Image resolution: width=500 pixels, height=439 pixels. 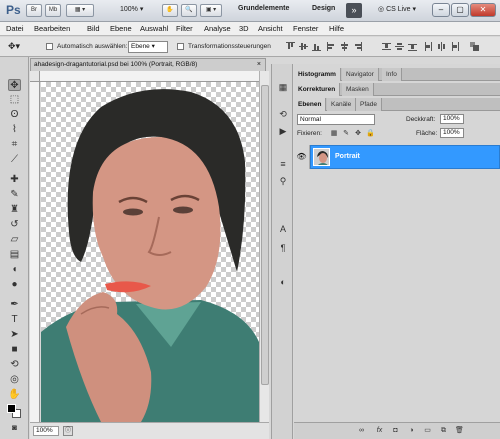 What do you see at coordinates (302, 157) in the screenshot?
I see `layer-visibility-eye-icon: 👁` at bounding box center [302, 157].